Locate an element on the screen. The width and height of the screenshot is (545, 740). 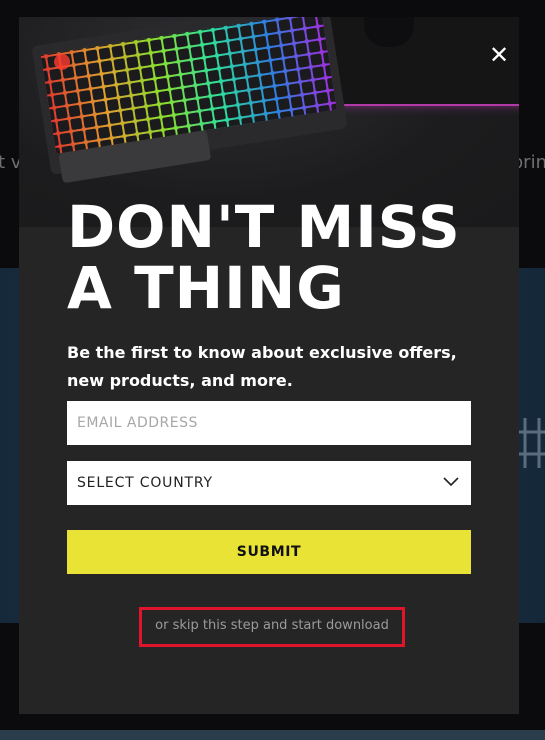
skip-highlight-box: or skip this step and start download is located at coordinates (272, 627).